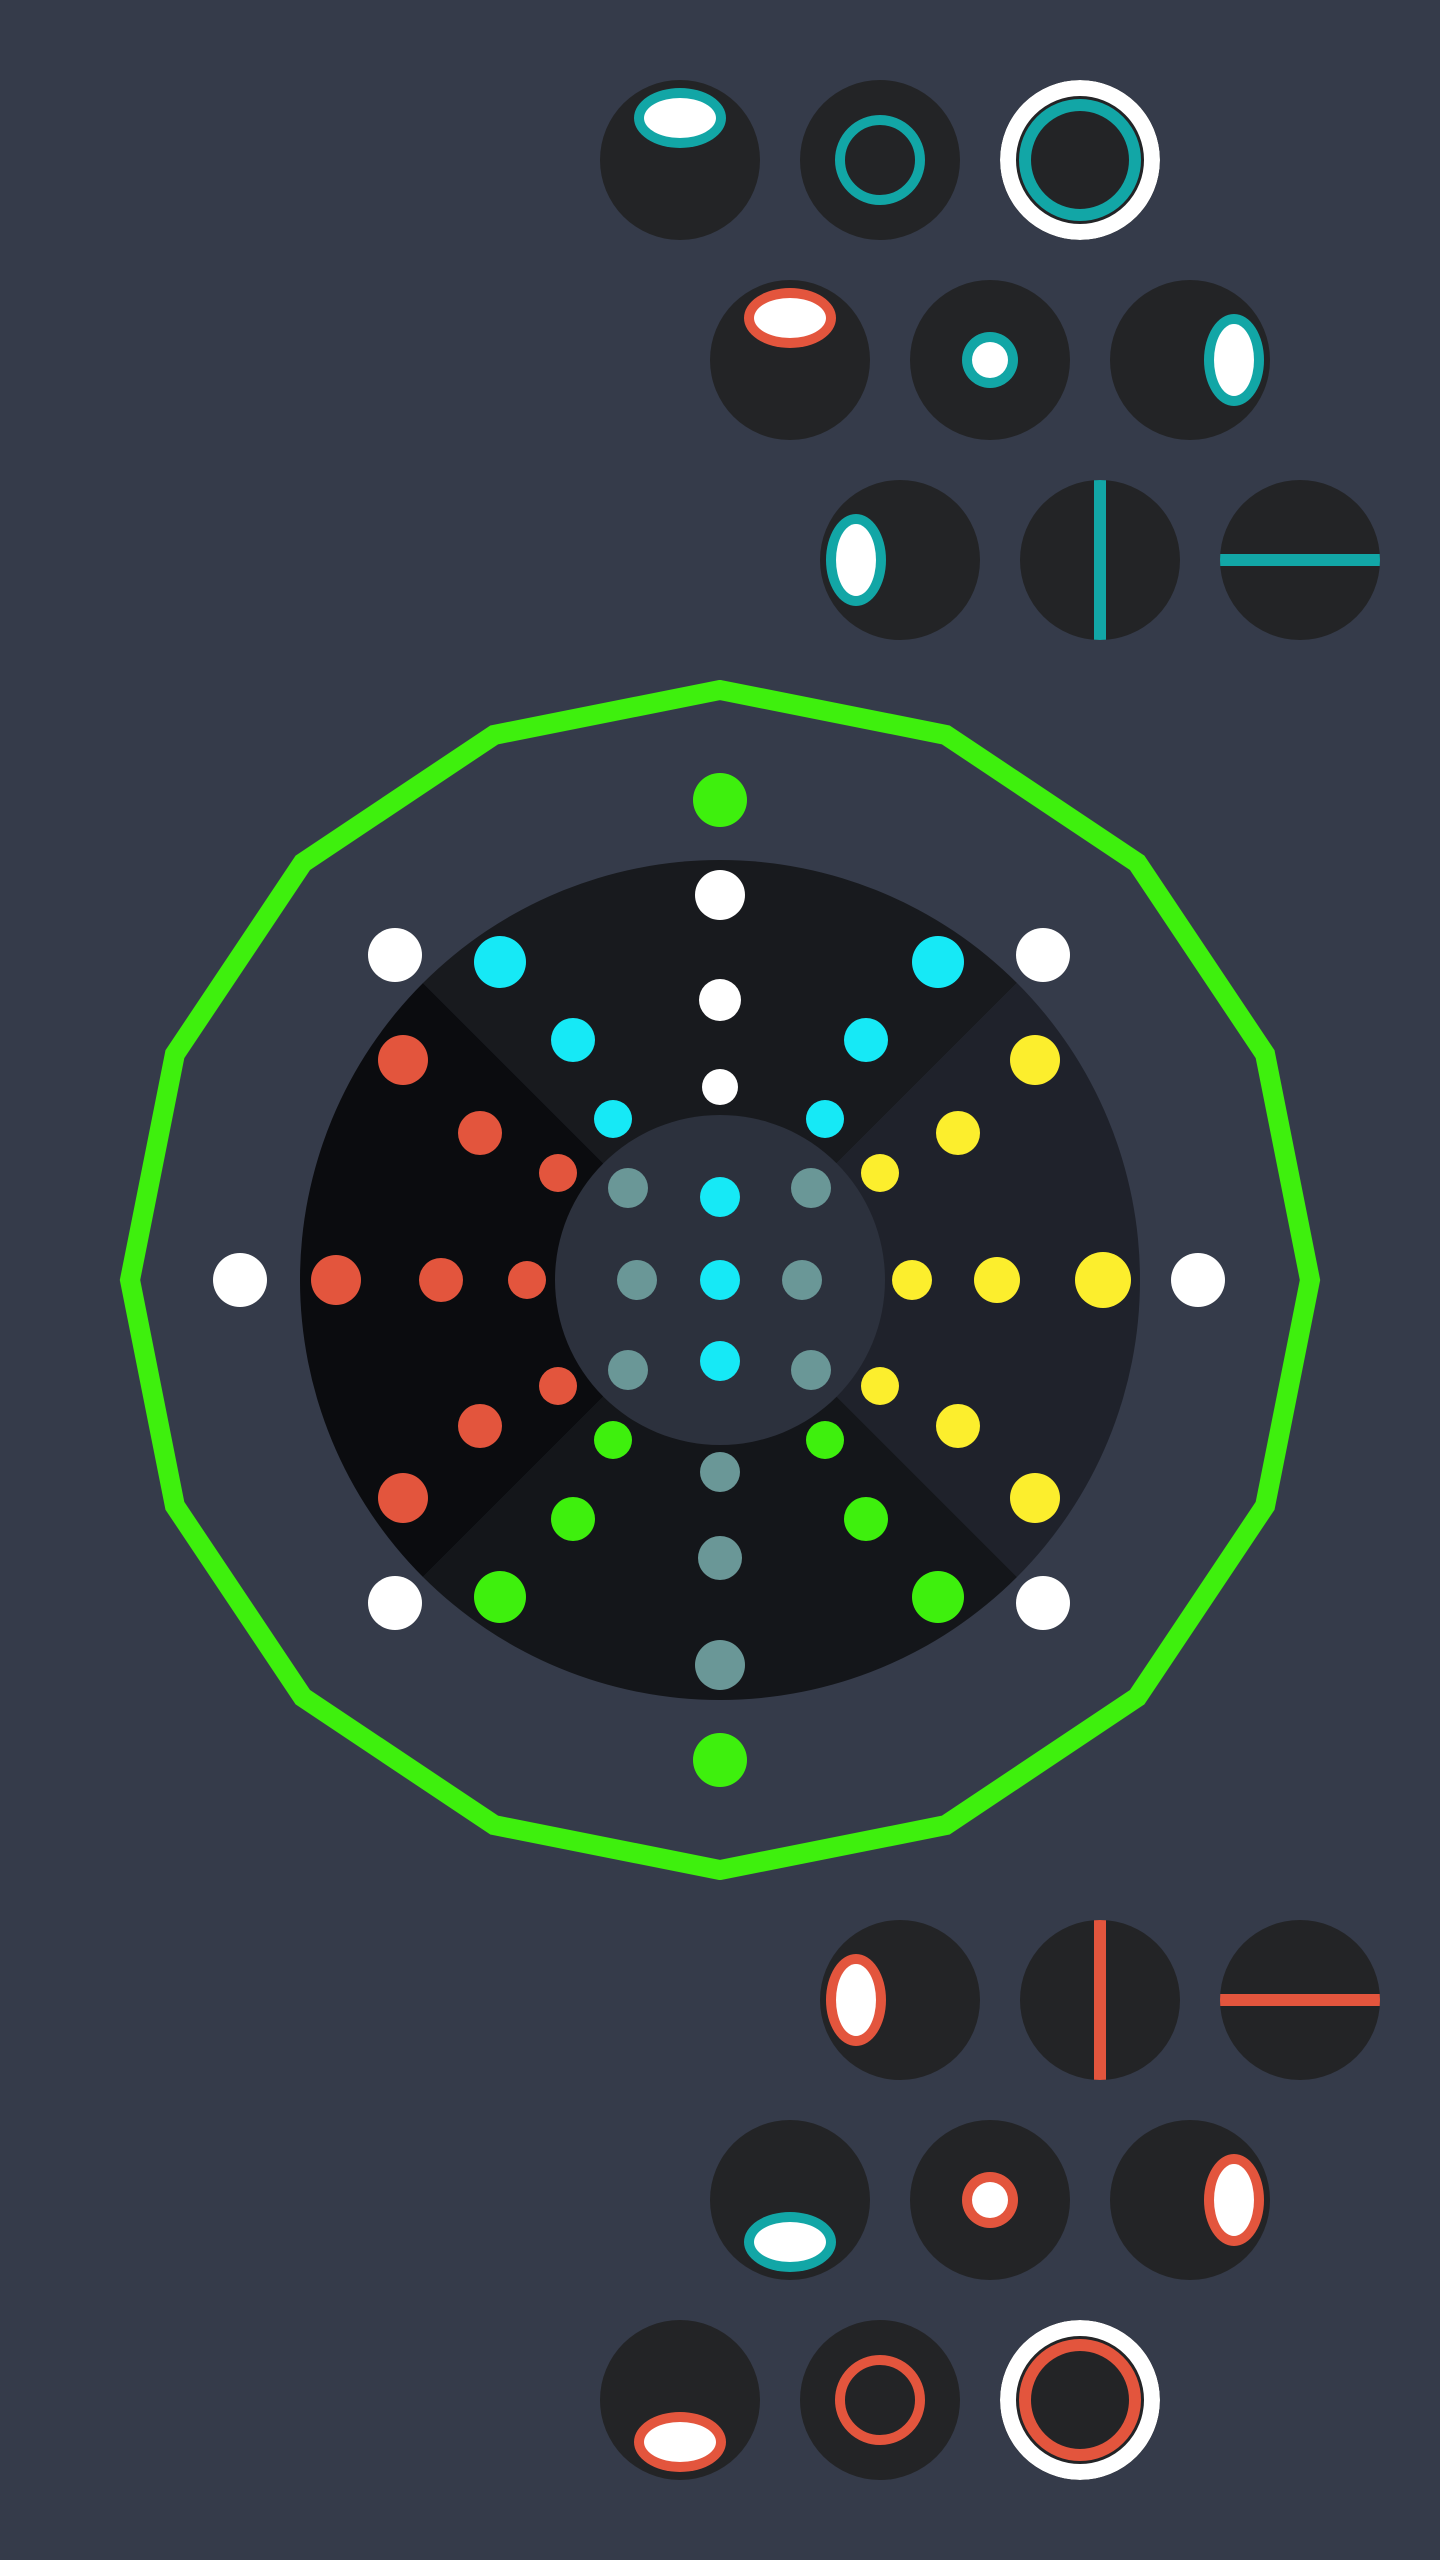 The image size is (1440, 2560). I want to click on red-ellipse-bottom-icon, so click(680, 2442).